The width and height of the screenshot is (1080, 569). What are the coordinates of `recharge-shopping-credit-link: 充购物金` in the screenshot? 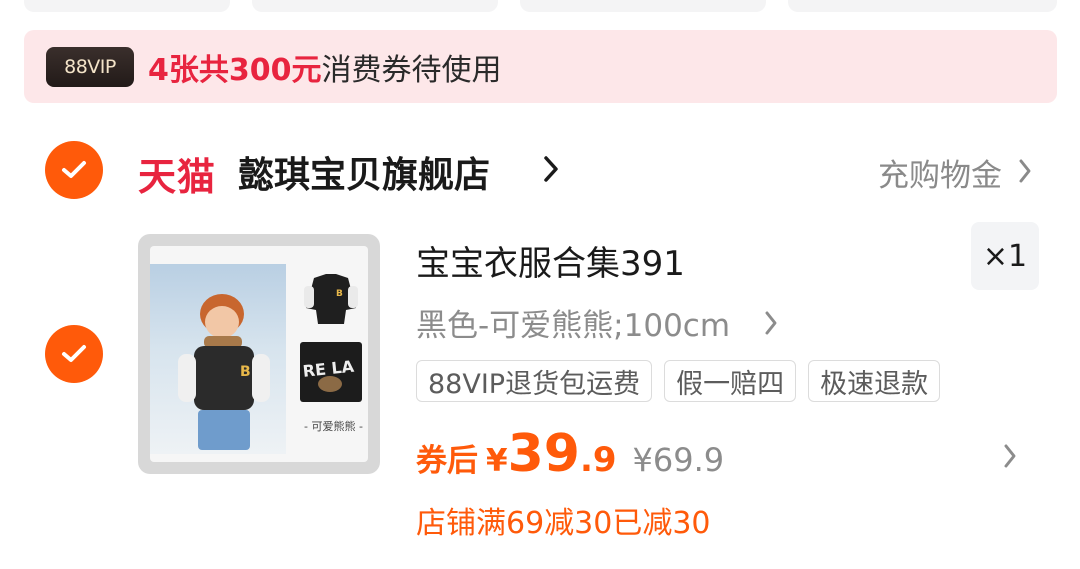 It's located at (940, 172).